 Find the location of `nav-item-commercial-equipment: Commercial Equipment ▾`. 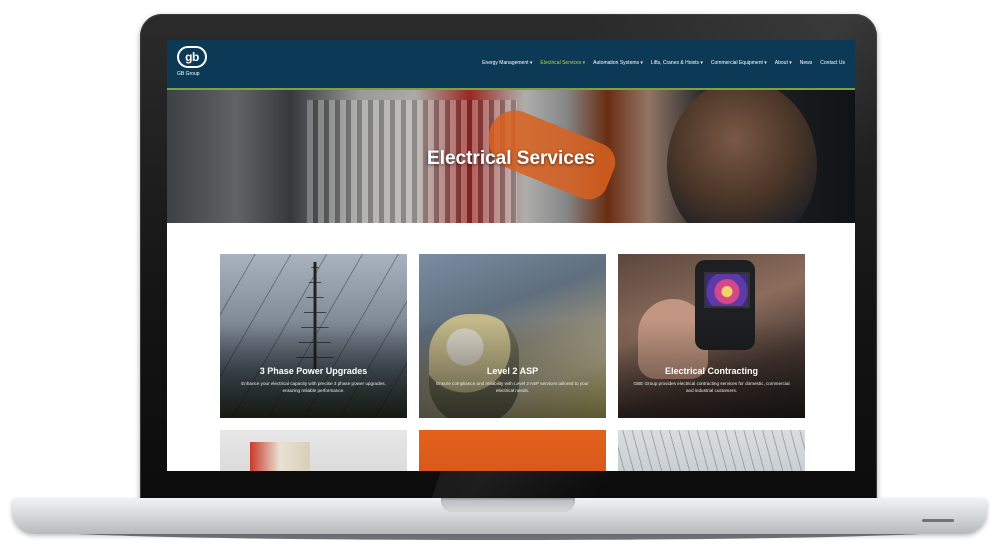

nav-item-commercial-equipment: Commercial Equipment ▾ is located at coordinates (739, 63).